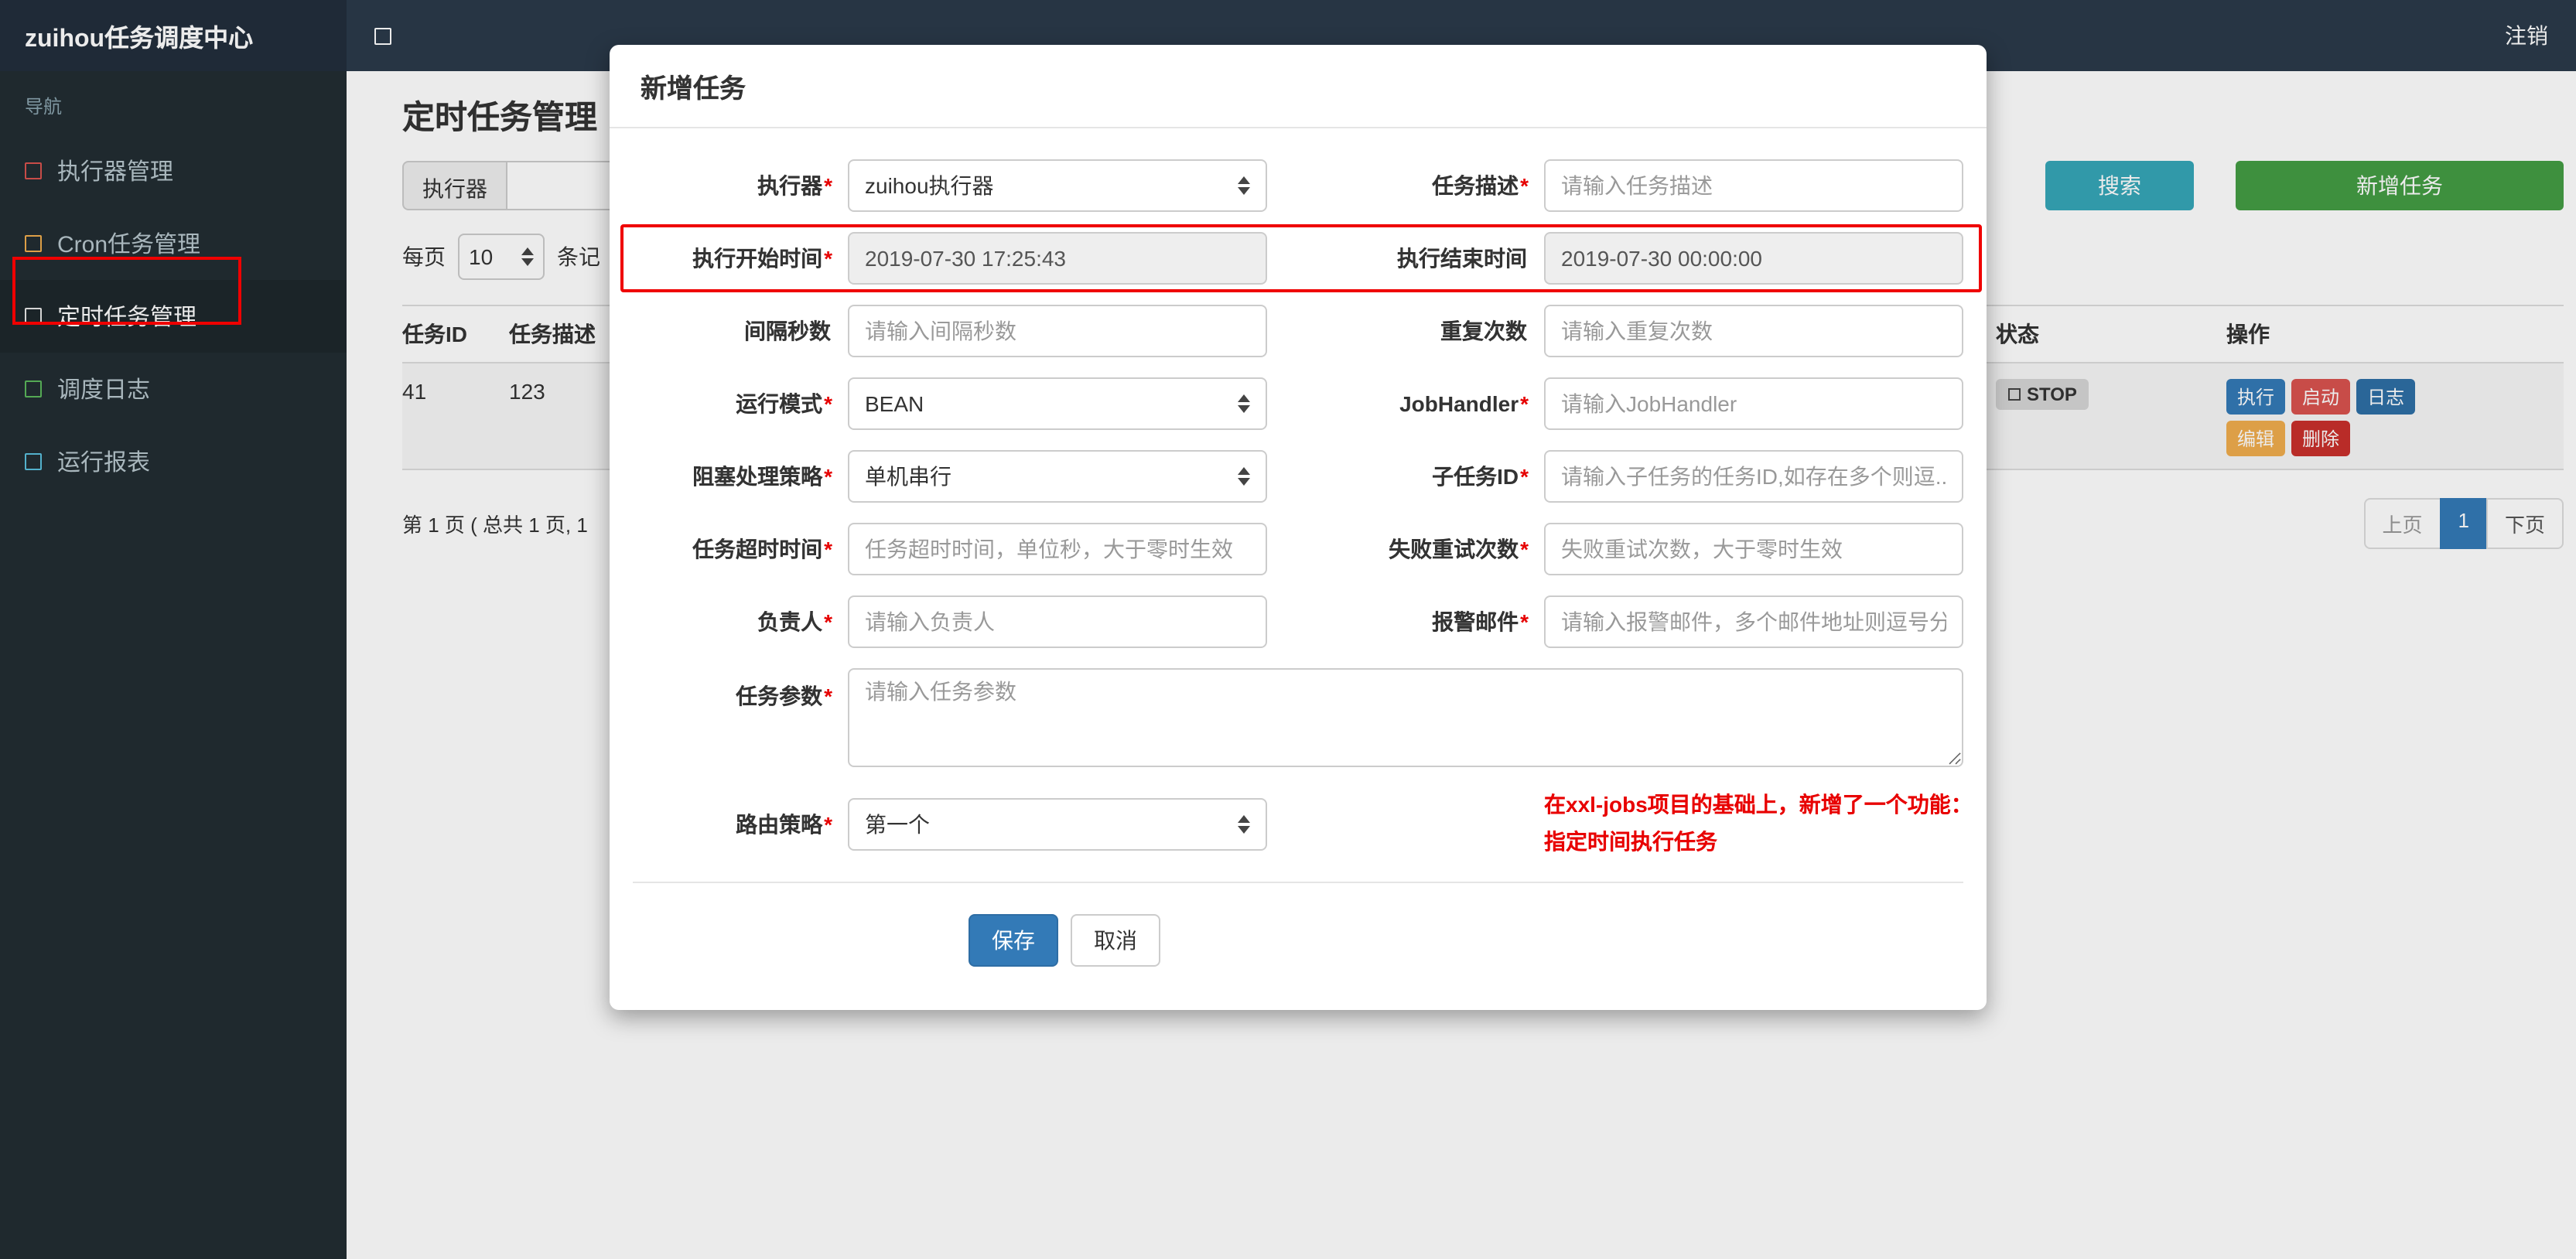  I want to click on route-strategy-select: 第一个, so click(1057, 824).